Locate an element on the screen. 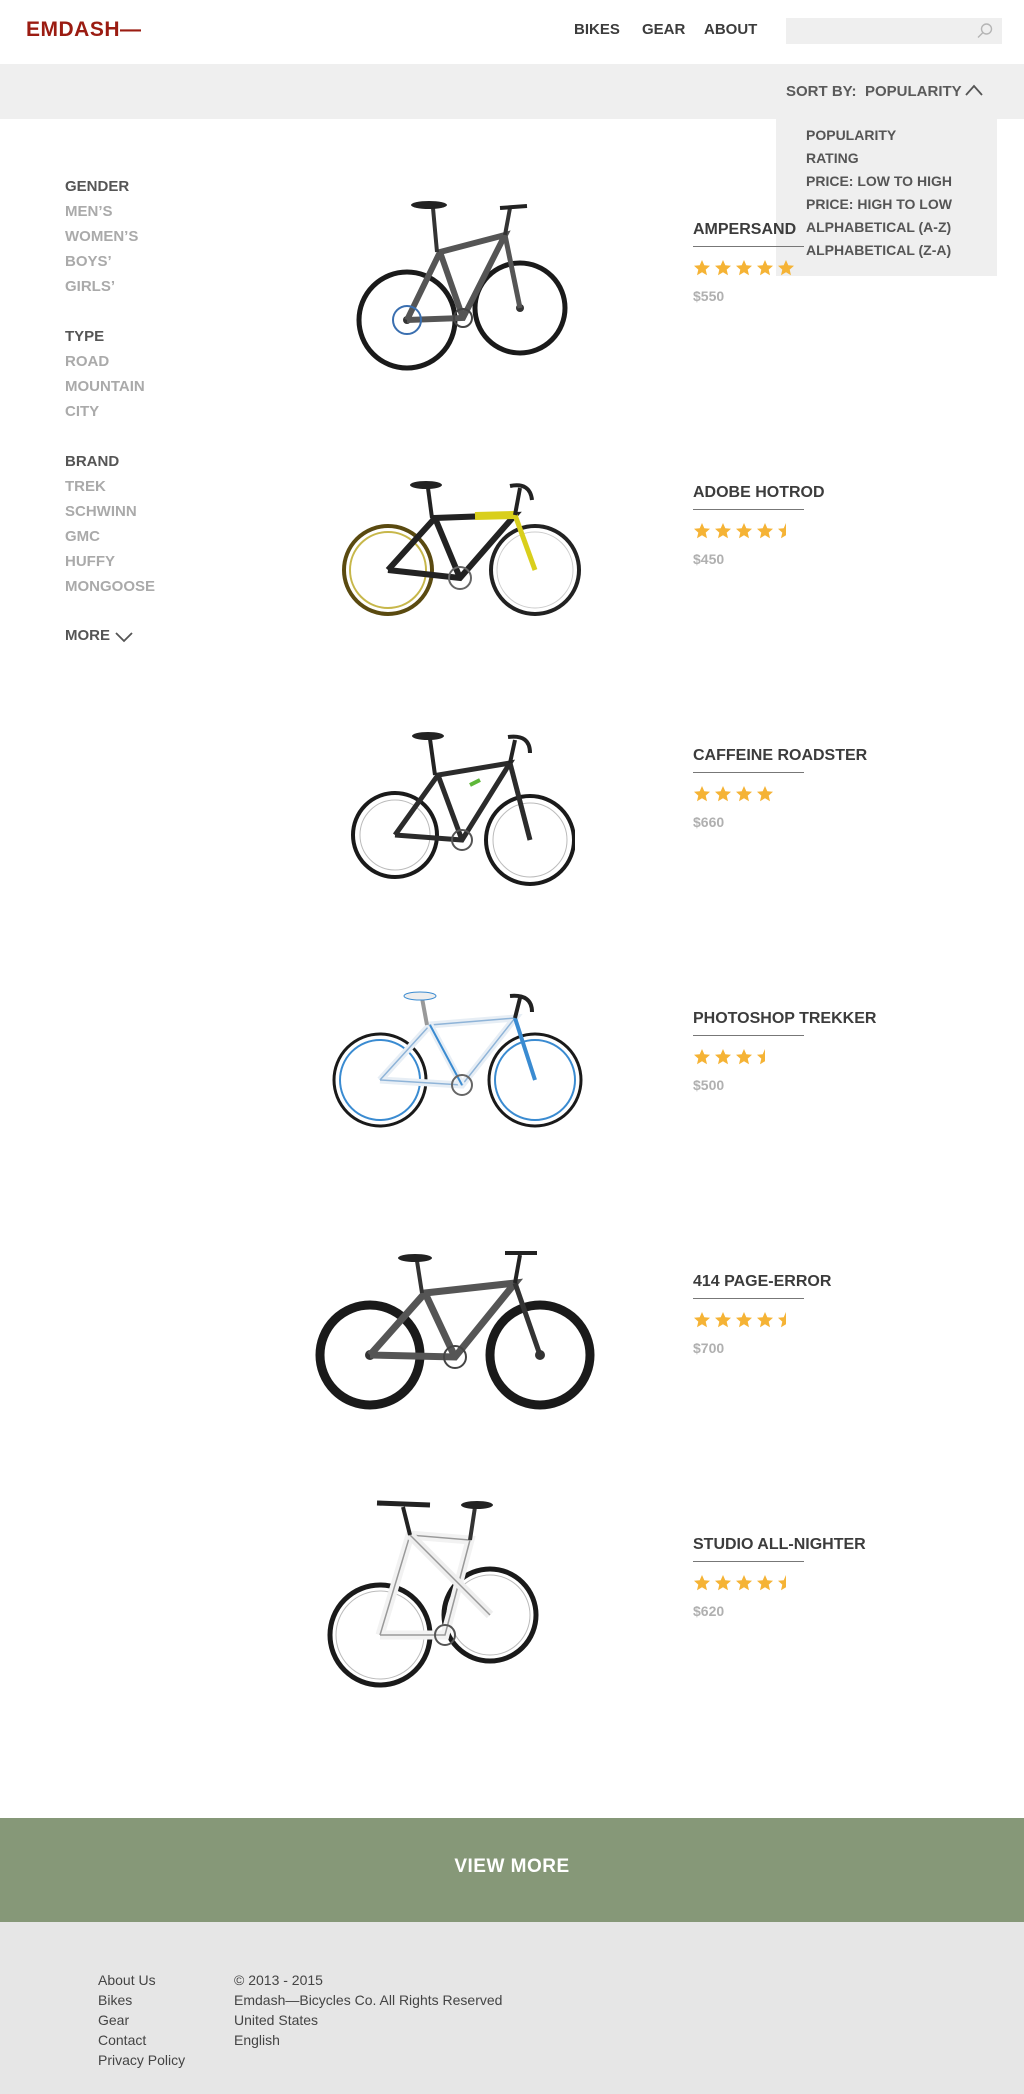 The width and height of the screenshot is (1024, 2094). sort-select: POPULARITY is located at coordinates (913, 91).